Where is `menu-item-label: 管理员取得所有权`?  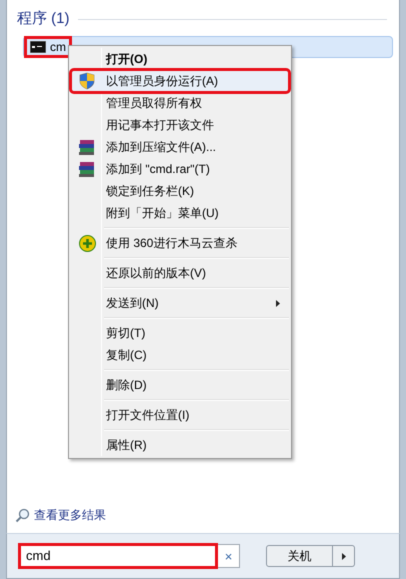
menu-item-label: 管理员取得所有权 is located at coordinates (154, 103).